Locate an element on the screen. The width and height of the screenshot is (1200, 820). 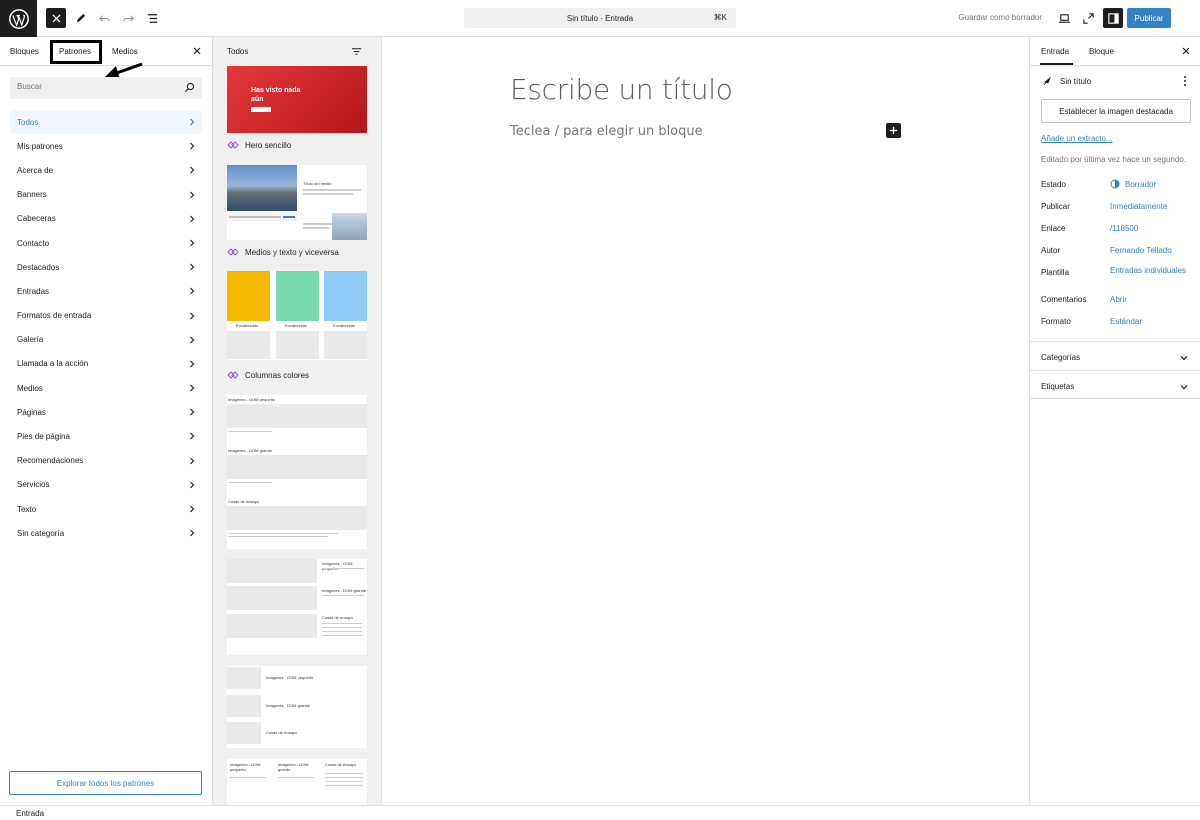
document-title: Sin título · Entrada is located at coordinates (600, 18).